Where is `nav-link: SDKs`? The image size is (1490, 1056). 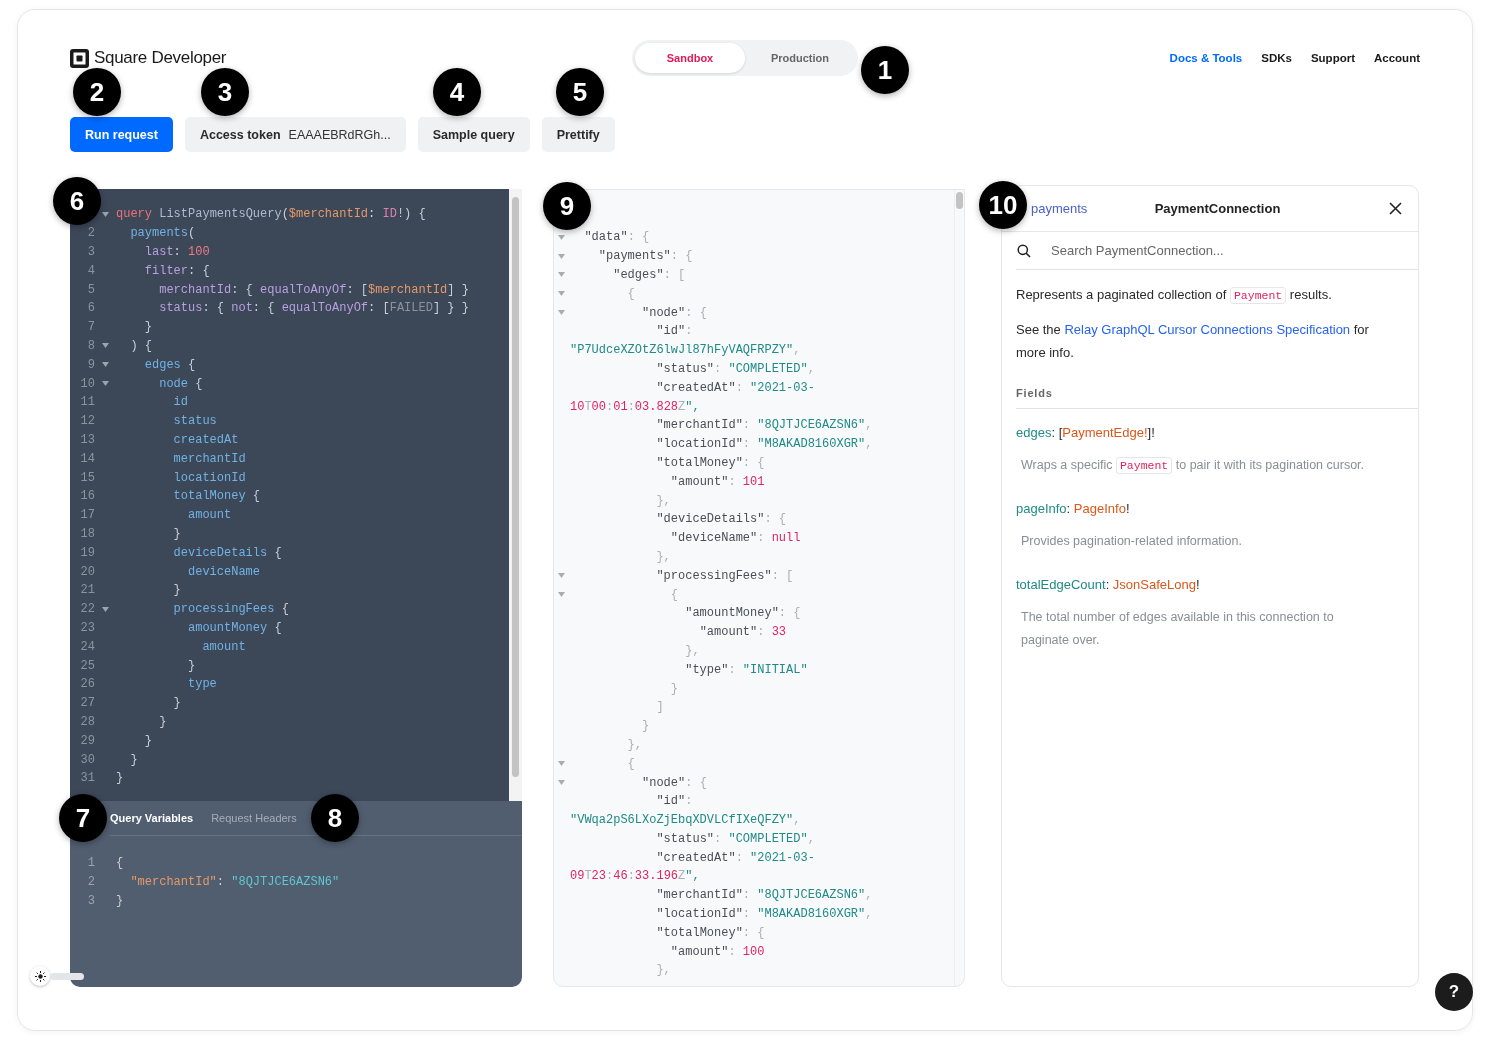
nav-link: SDKs is located at coordinates (1276, 58).